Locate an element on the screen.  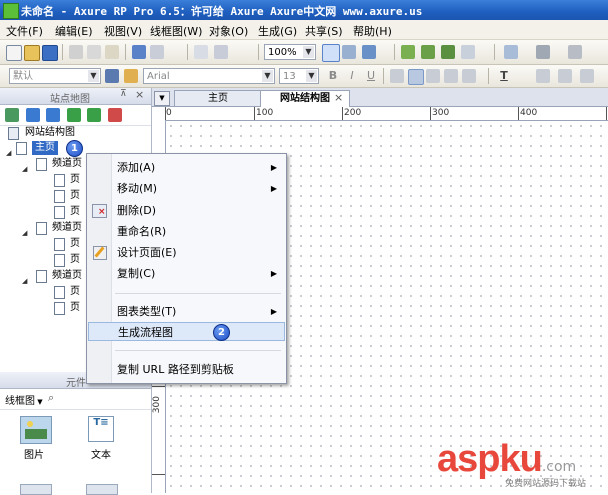
app-icon is located at coordinates (11, 11).